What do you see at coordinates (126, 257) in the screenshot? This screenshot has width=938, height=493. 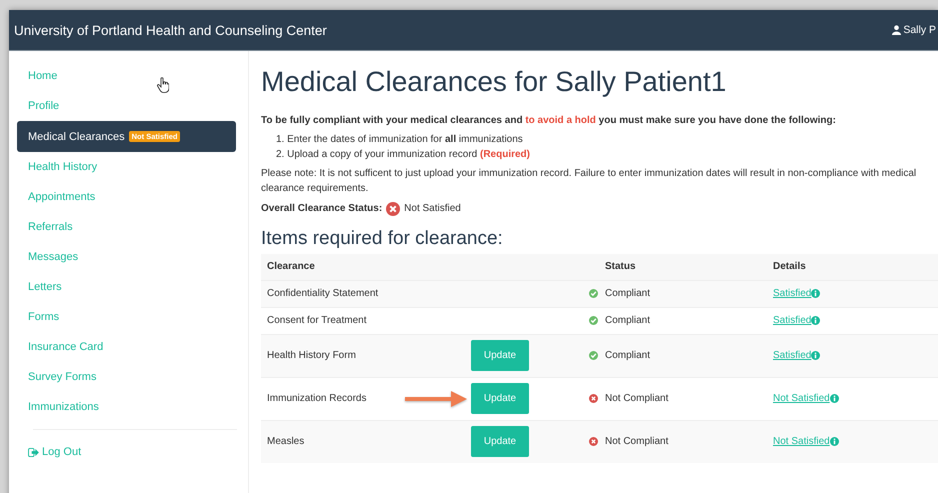 I see `nav-item: Messages` at bounding box center [126, 257].